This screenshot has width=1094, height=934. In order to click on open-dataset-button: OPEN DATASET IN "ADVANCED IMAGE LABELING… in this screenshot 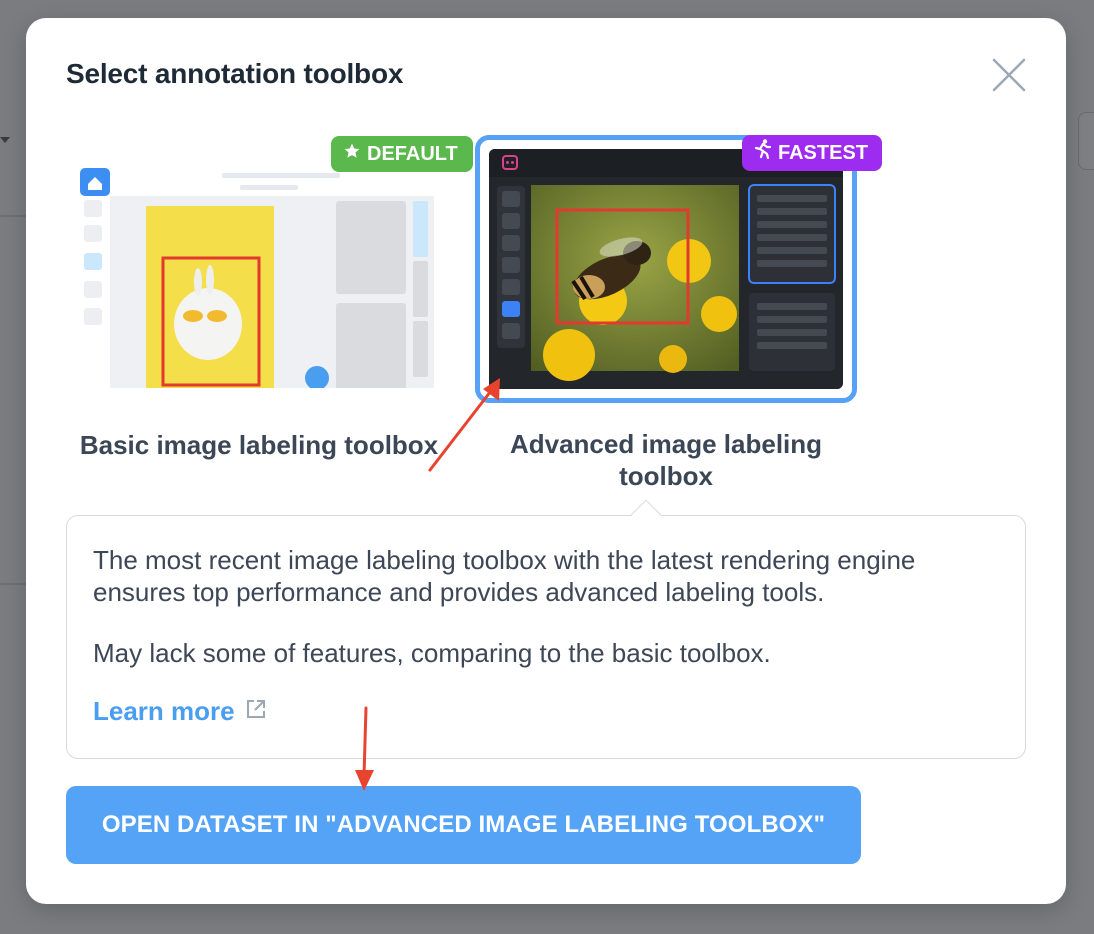, I will do `click(463, 825)`.